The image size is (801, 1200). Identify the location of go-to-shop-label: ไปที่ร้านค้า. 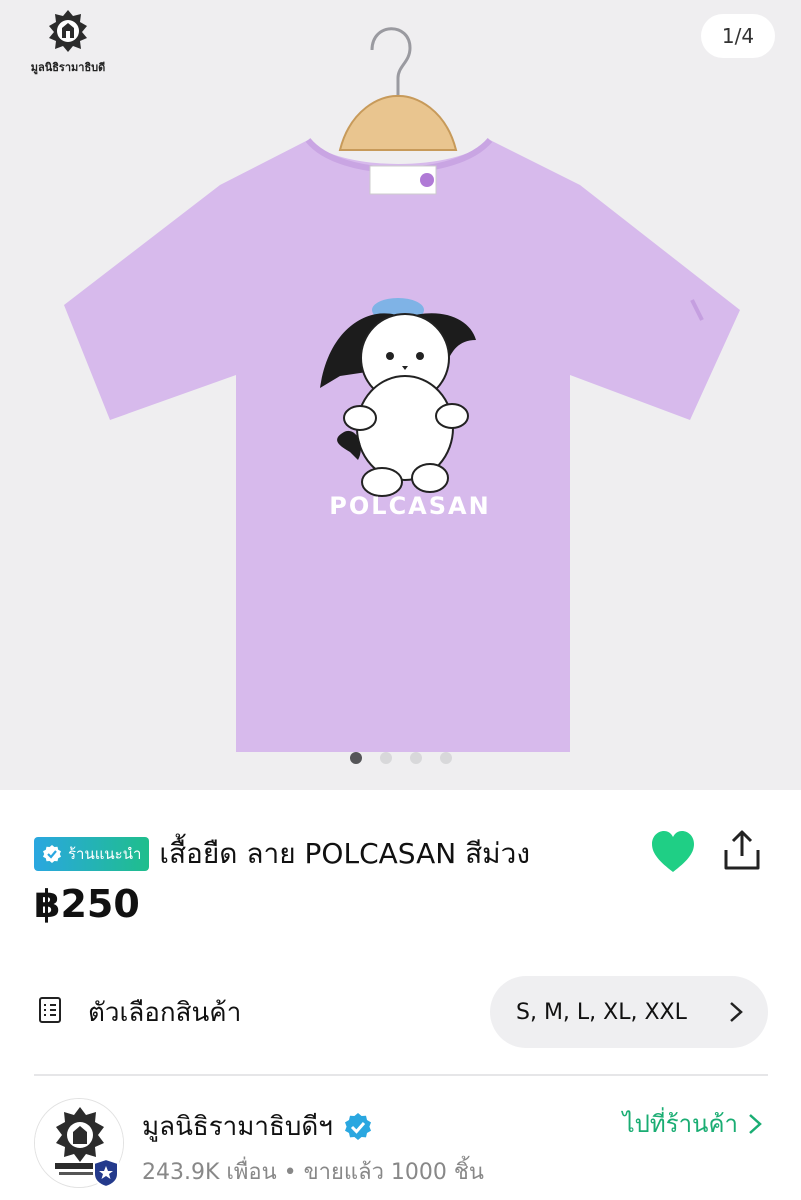
(680, 1124).